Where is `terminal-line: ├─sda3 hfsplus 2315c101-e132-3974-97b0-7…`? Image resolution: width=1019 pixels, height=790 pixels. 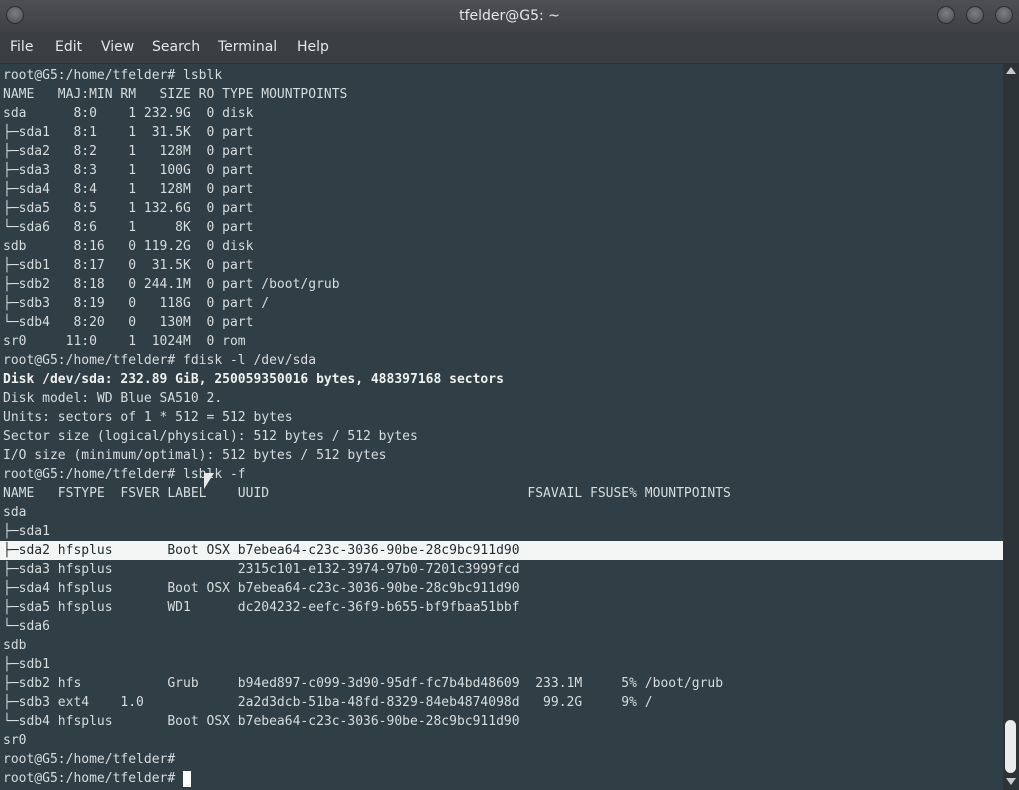 terminal-line: ├─sda3 hfsplus 2315c101-e132-3974-97b0-7… is located at coordinates (261, 569).